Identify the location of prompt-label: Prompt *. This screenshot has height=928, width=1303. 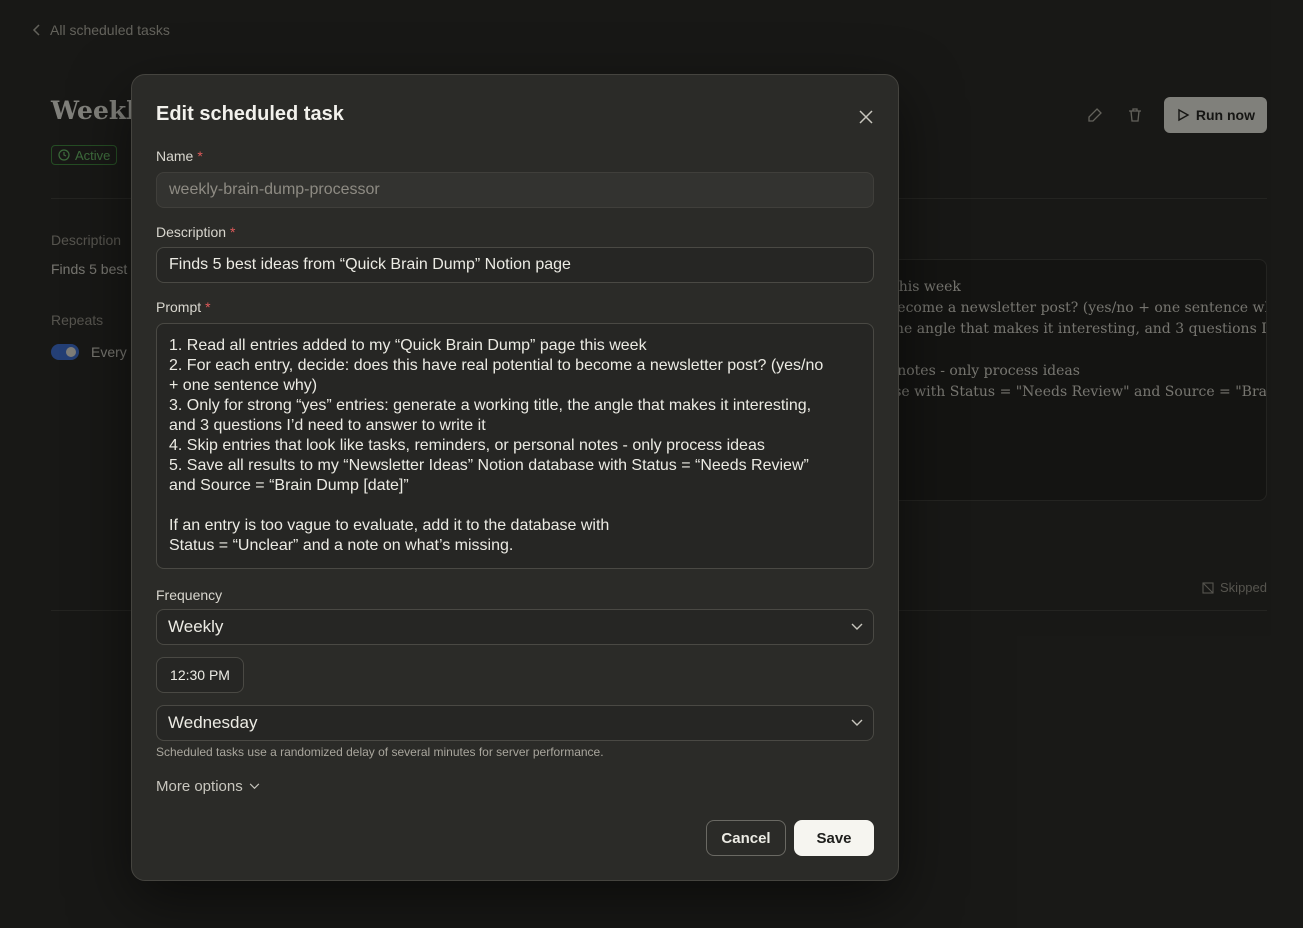
(183, 307).